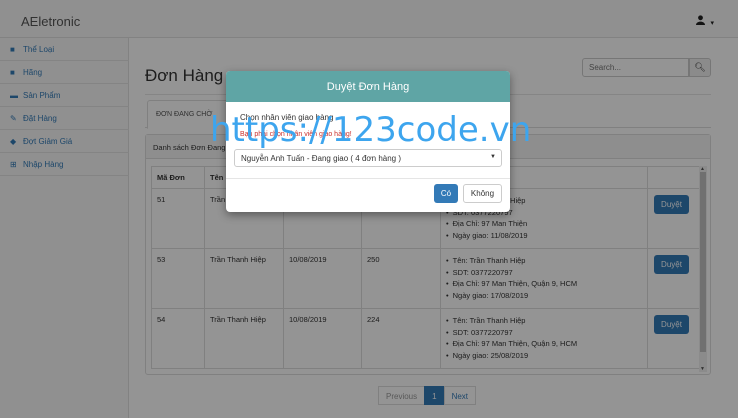  I want to click on confirm-button: Có, so click(446, 193).